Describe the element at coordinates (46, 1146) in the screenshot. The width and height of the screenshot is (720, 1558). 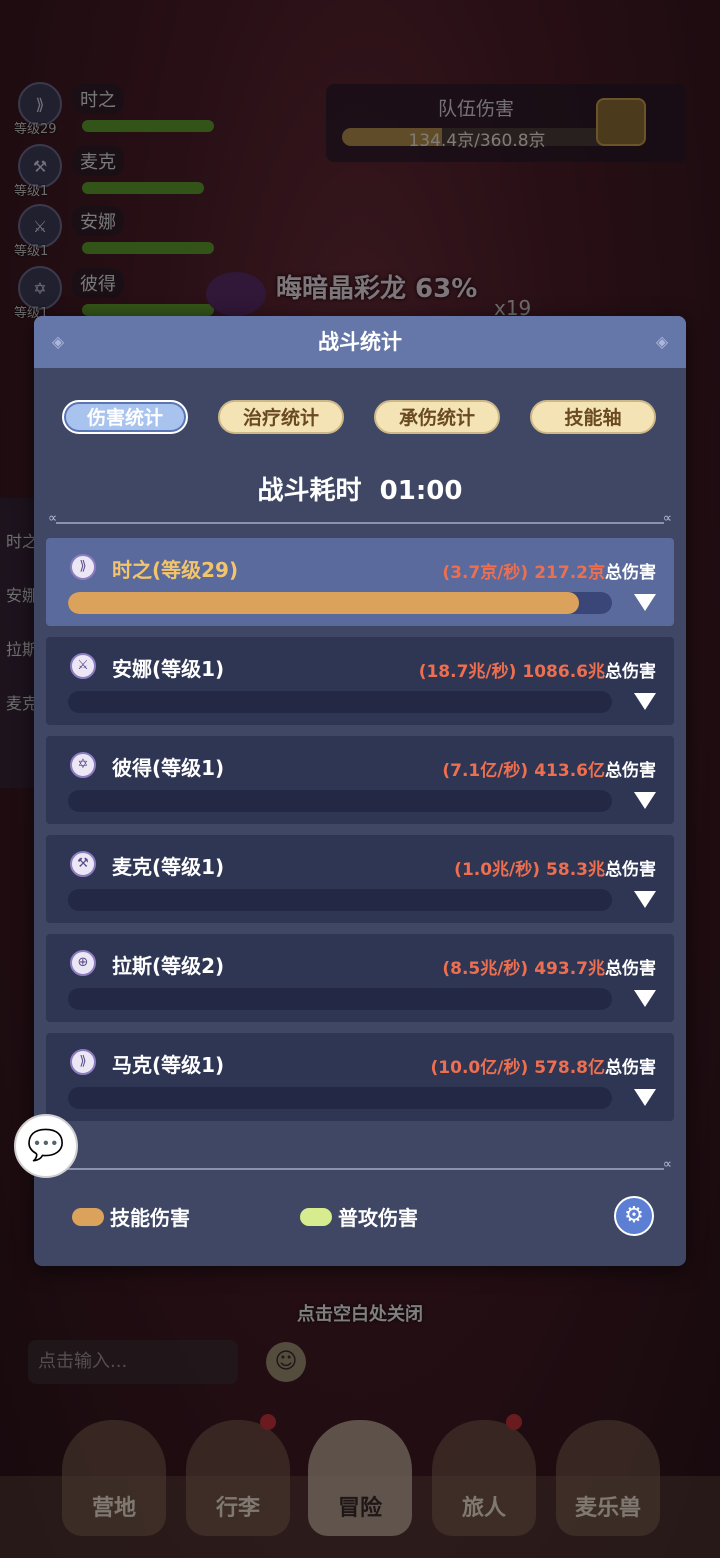
I see `chat-bubble-icon: 💬` at that location.